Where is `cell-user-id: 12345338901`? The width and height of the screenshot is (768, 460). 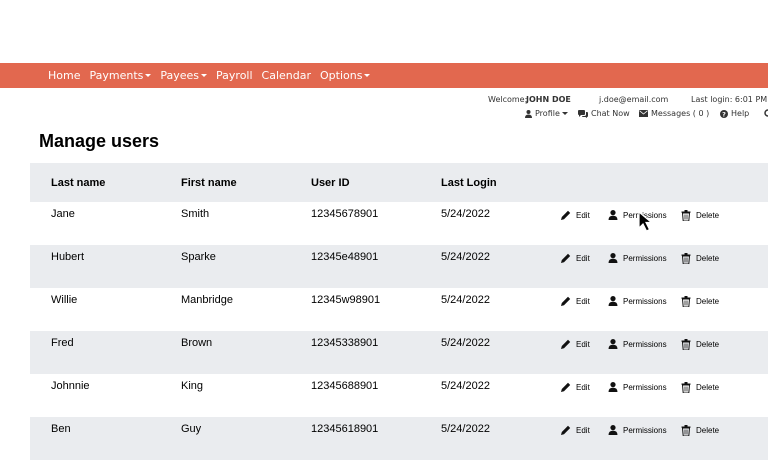
cell-user-id: 12345338901 is located at coordinates (345, 343).